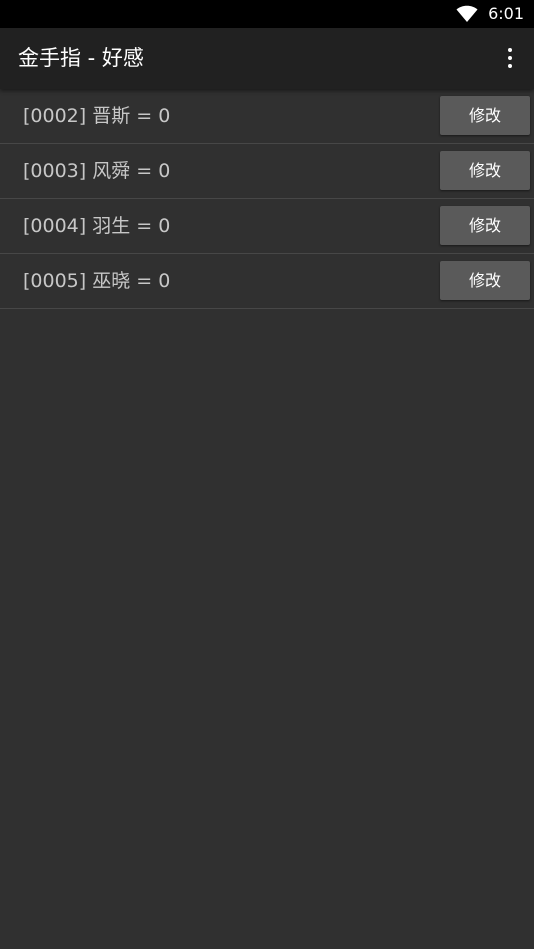 The image size is (534, 949). I want to click on list-item-label: [0003] 风舜 = 0, so click(97, 171).